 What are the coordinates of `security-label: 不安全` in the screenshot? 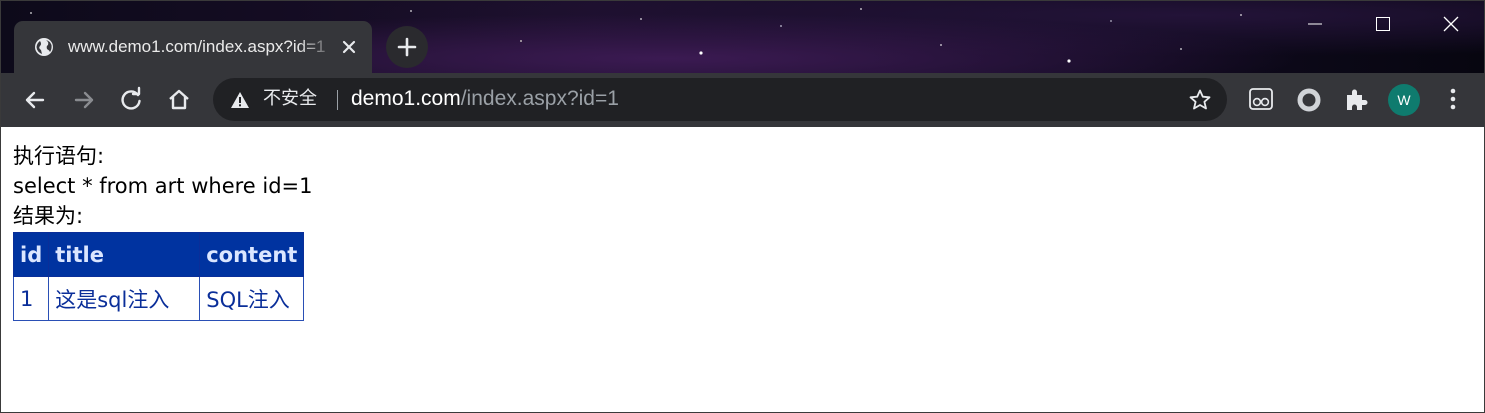 It's located at (290, 99).